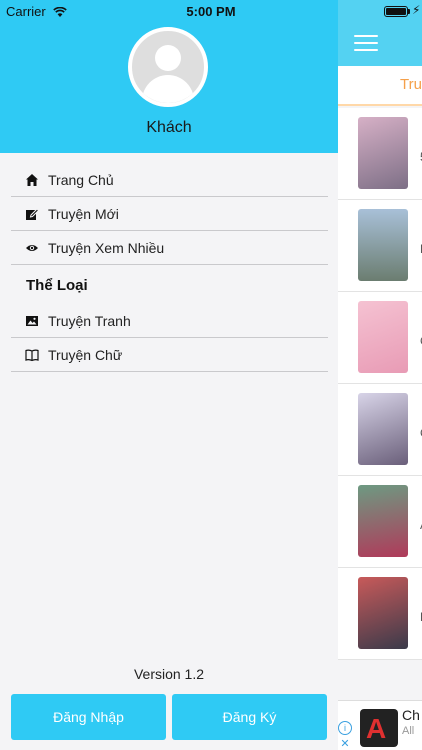 This screenshot has height=750, width=422. I want to click on main-menu: Trang Chủ Truyện Mới Truyện Xem Nhiều, so click(169, 214).